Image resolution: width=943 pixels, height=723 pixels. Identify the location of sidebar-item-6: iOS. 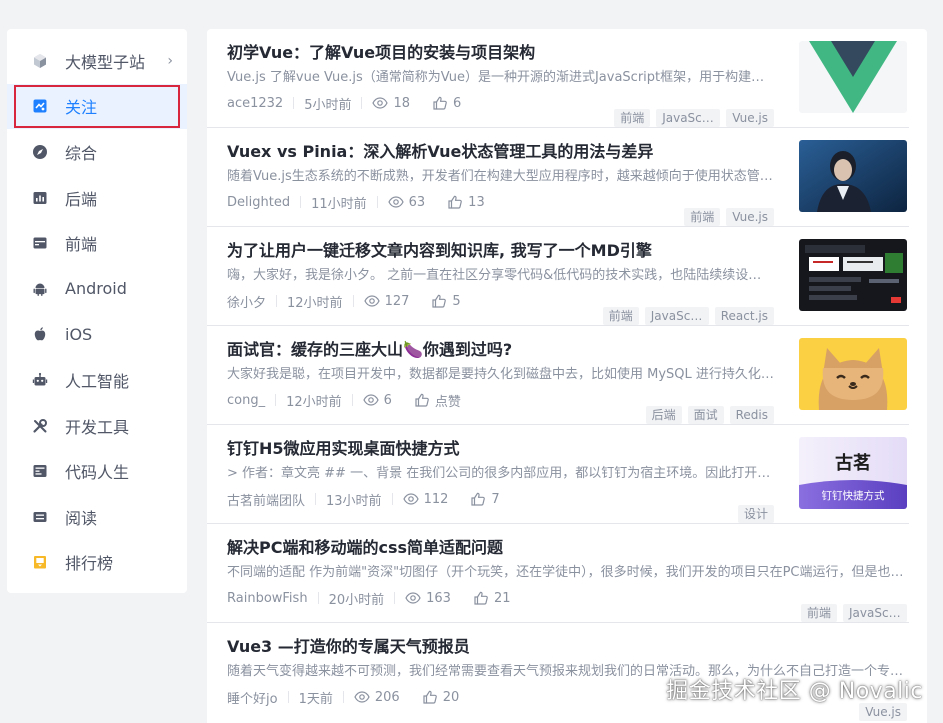
(97, 335).